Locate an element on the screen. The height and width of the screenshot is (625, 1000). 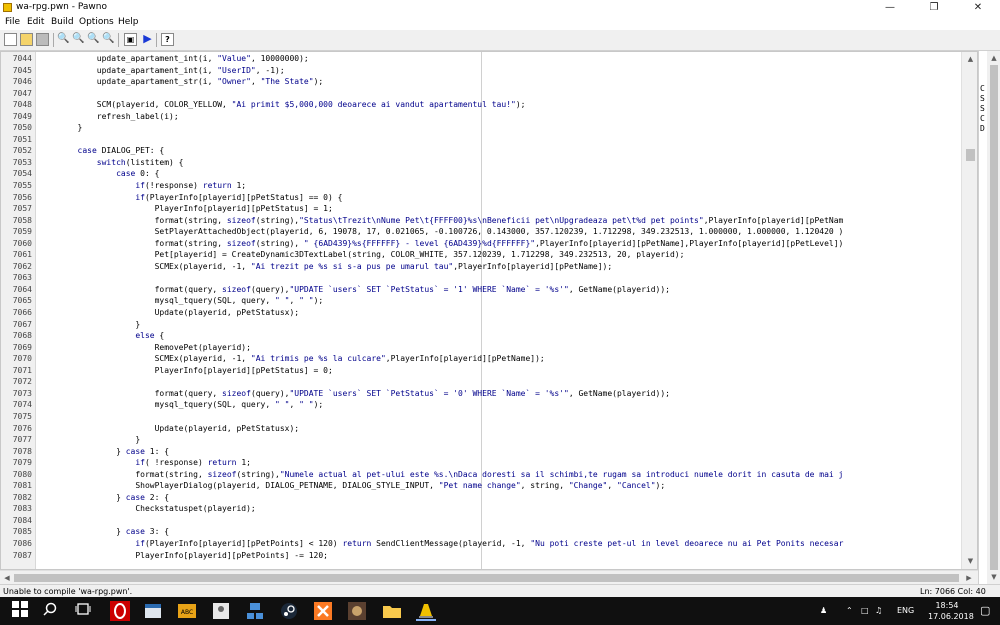
run-icon: ▶ is located at coordinates (147, 39).